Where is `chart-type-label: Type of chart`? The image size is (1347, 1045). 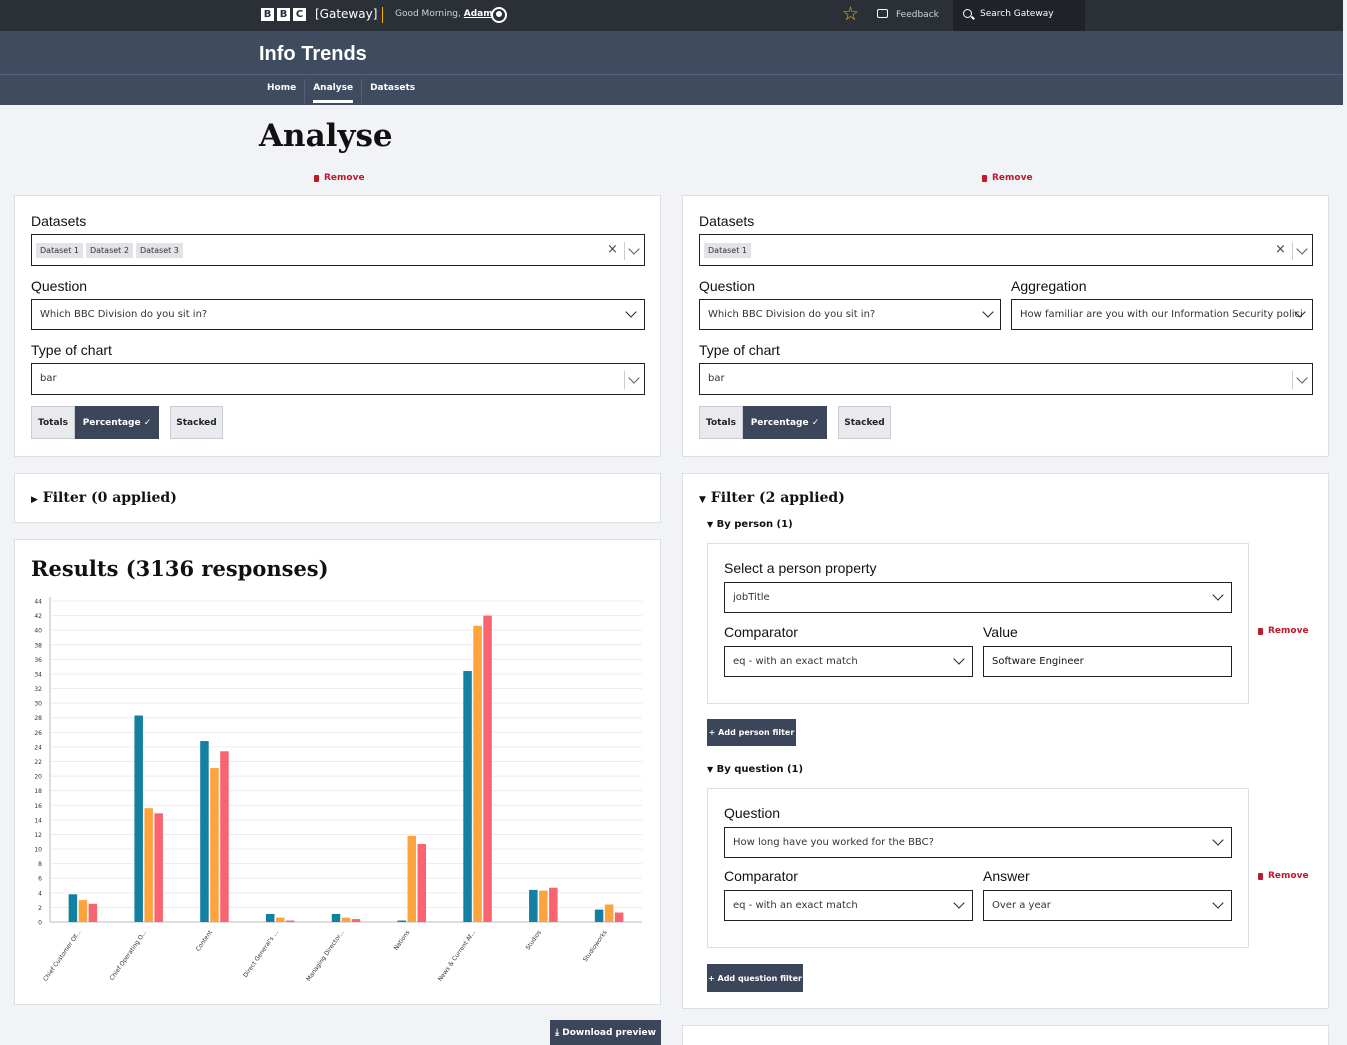
chart-type-label: Type of chart is located at coordinates (71, 350).